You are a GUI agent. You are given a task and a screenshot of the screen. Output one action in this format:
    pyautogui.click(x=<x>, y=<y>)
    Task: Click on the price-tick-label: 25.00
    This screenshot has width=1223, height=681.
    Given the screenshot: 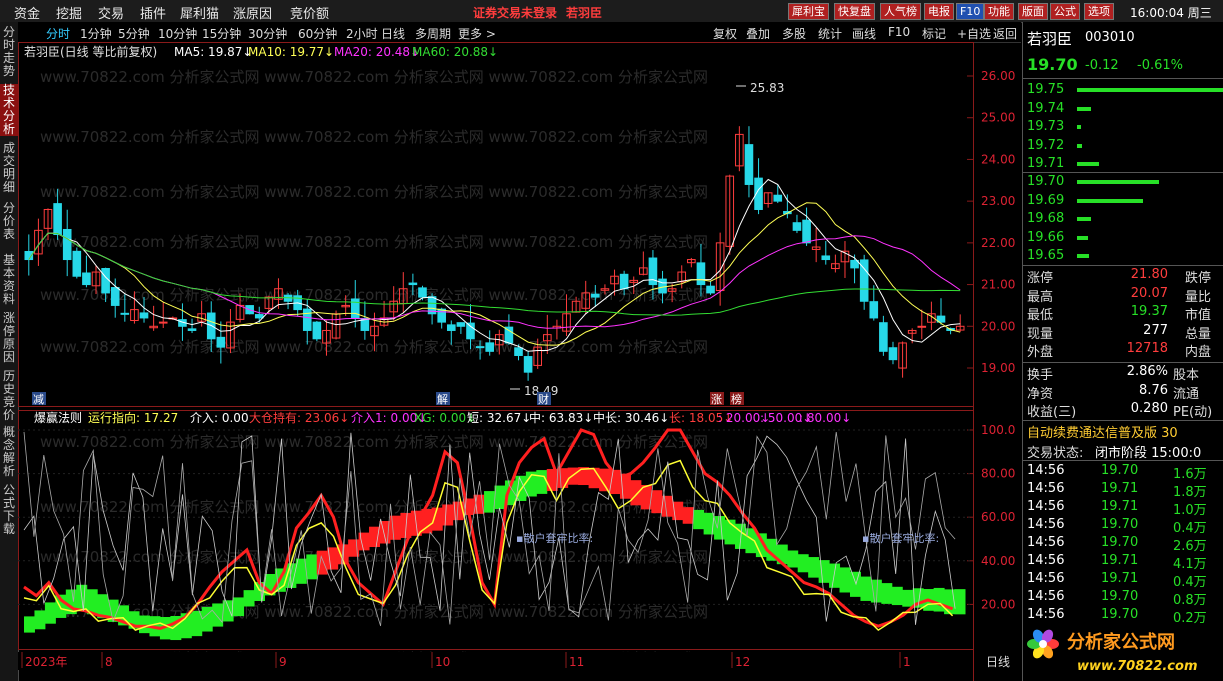 What is the action you would take?
    pyautogui.click(x=998, y=118)
    